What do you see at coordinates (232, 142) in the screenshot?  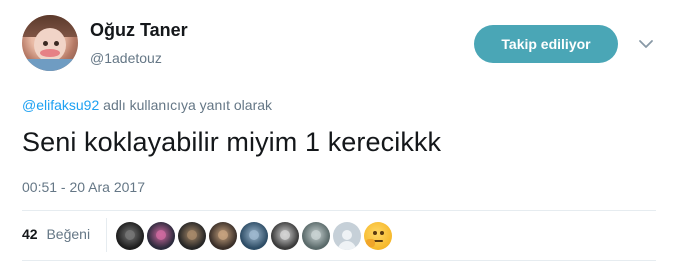 I see `tweet-text: Seni koklayabilir miyim 1 kerecikkk` at bounding box center [232, 142].